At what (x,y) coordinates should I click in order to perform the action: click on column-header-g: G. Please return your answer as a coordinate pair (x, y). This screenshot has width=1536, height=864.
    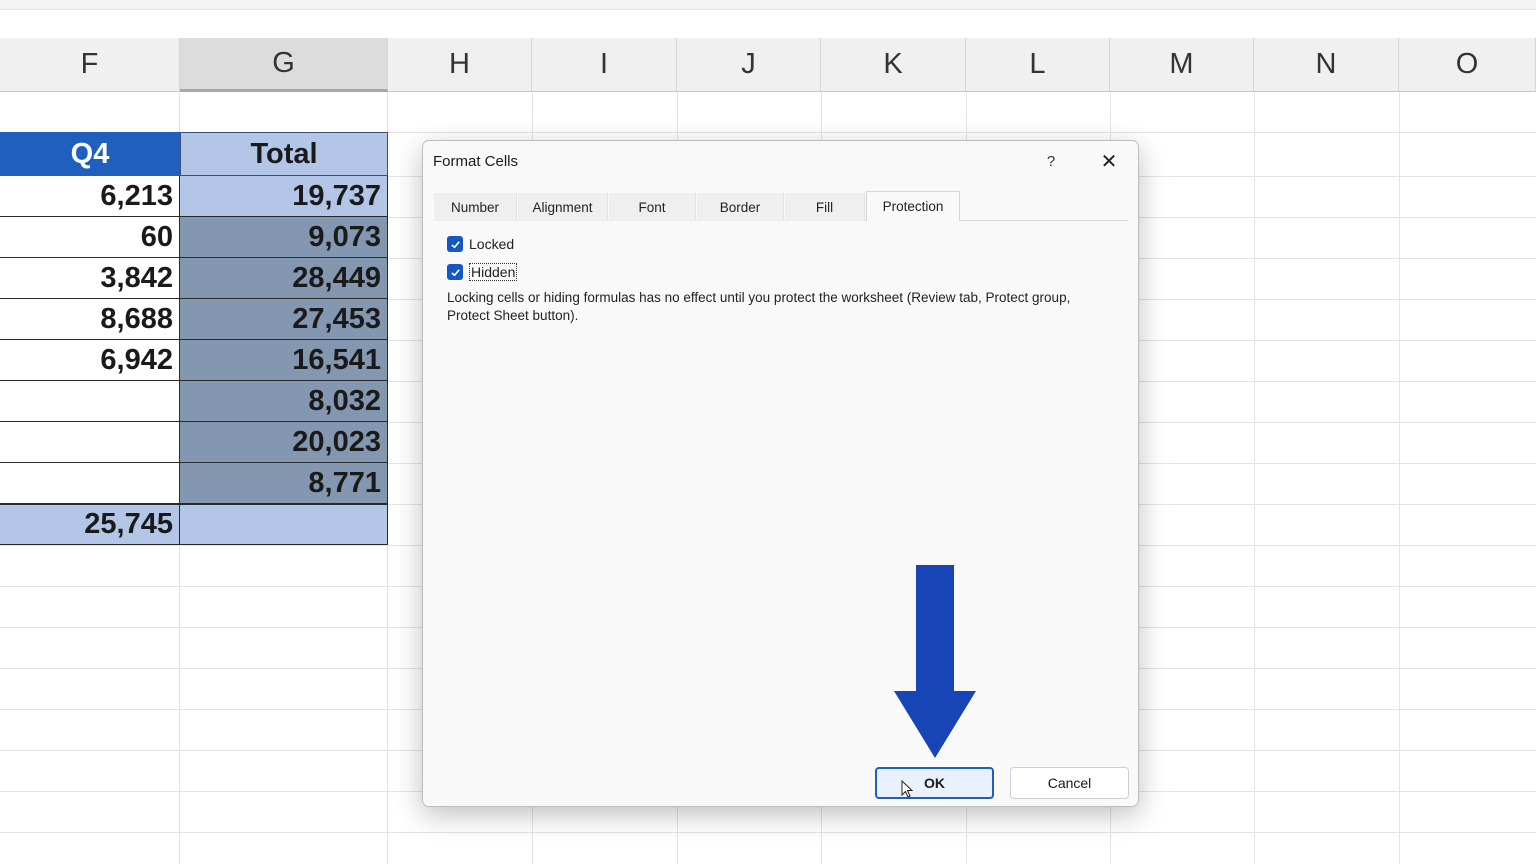
    Looking at the image, I should click on (284, 65).